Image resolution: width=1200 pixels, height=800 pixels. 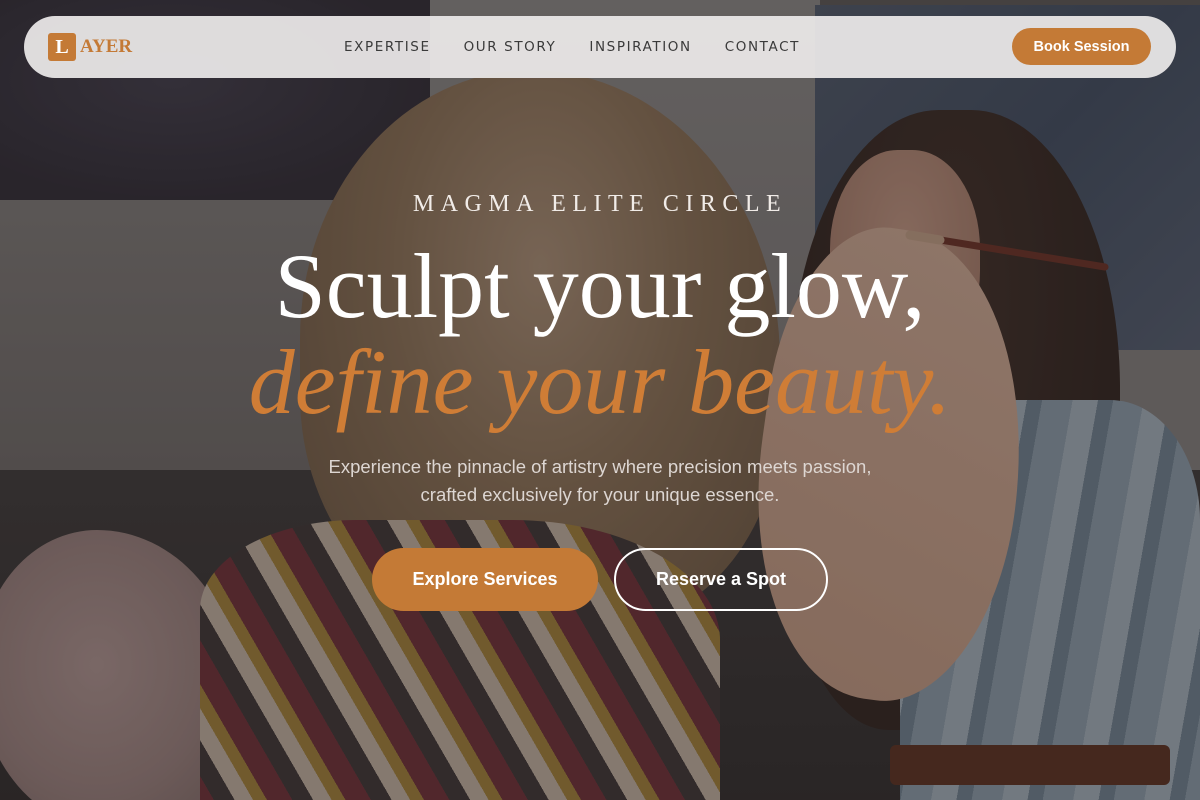 I want to click on hero-headline-accent: define your beauty., so click(x=600, y=382).